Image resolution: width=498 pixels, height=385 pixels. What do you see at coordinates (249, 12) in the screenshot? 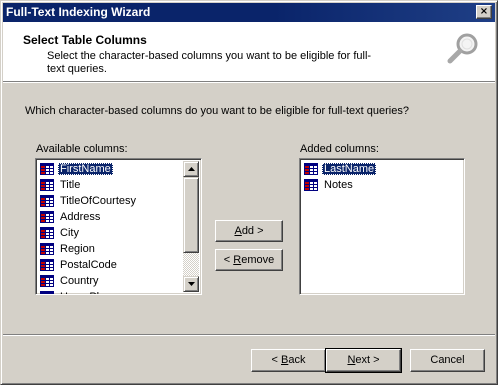
I see `title-bar: Full-Text Indexing Wizard ×` at bounding box center [249, 12].